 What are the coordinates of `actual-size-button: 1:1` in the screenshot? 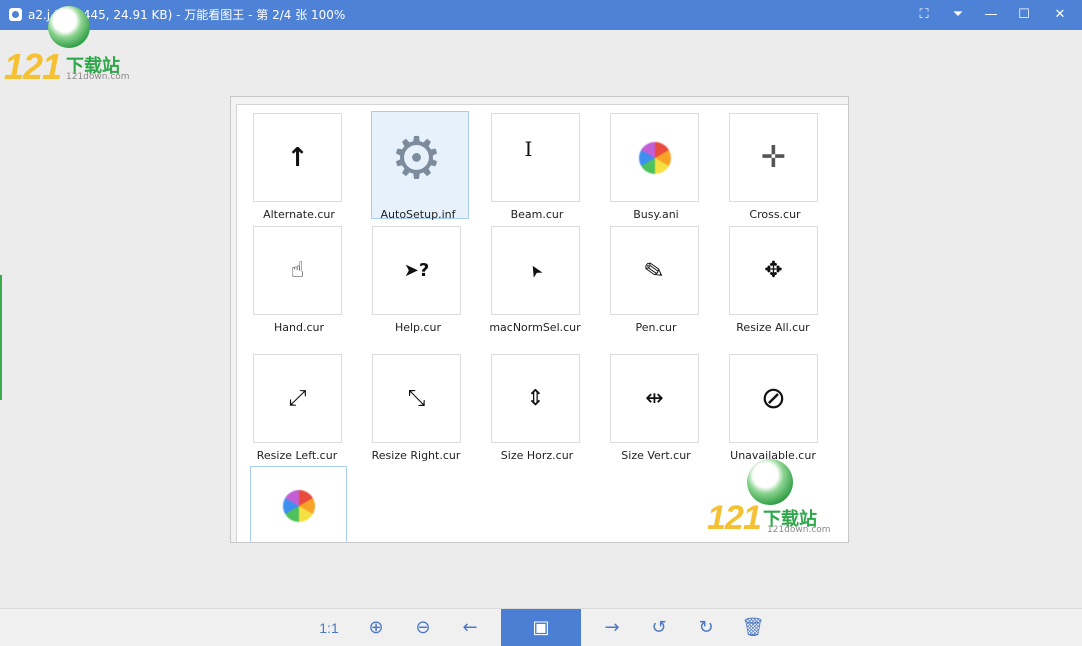 It's located at (329, 627).